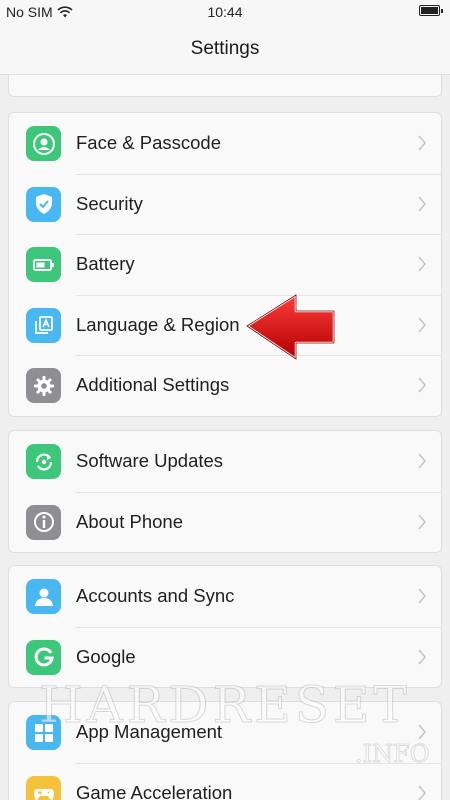 Image resolution: width=450 pixels, height=800 pixels. I want to click on settings-group-4: App Management Game Acceleration, so click(225, 750).